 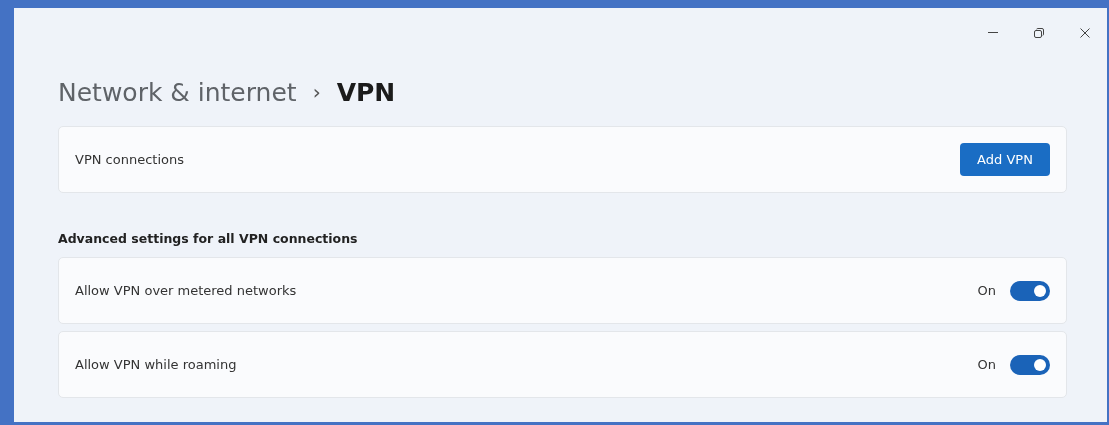 I want to click on restore-icon, so click(x=1039, y=33).